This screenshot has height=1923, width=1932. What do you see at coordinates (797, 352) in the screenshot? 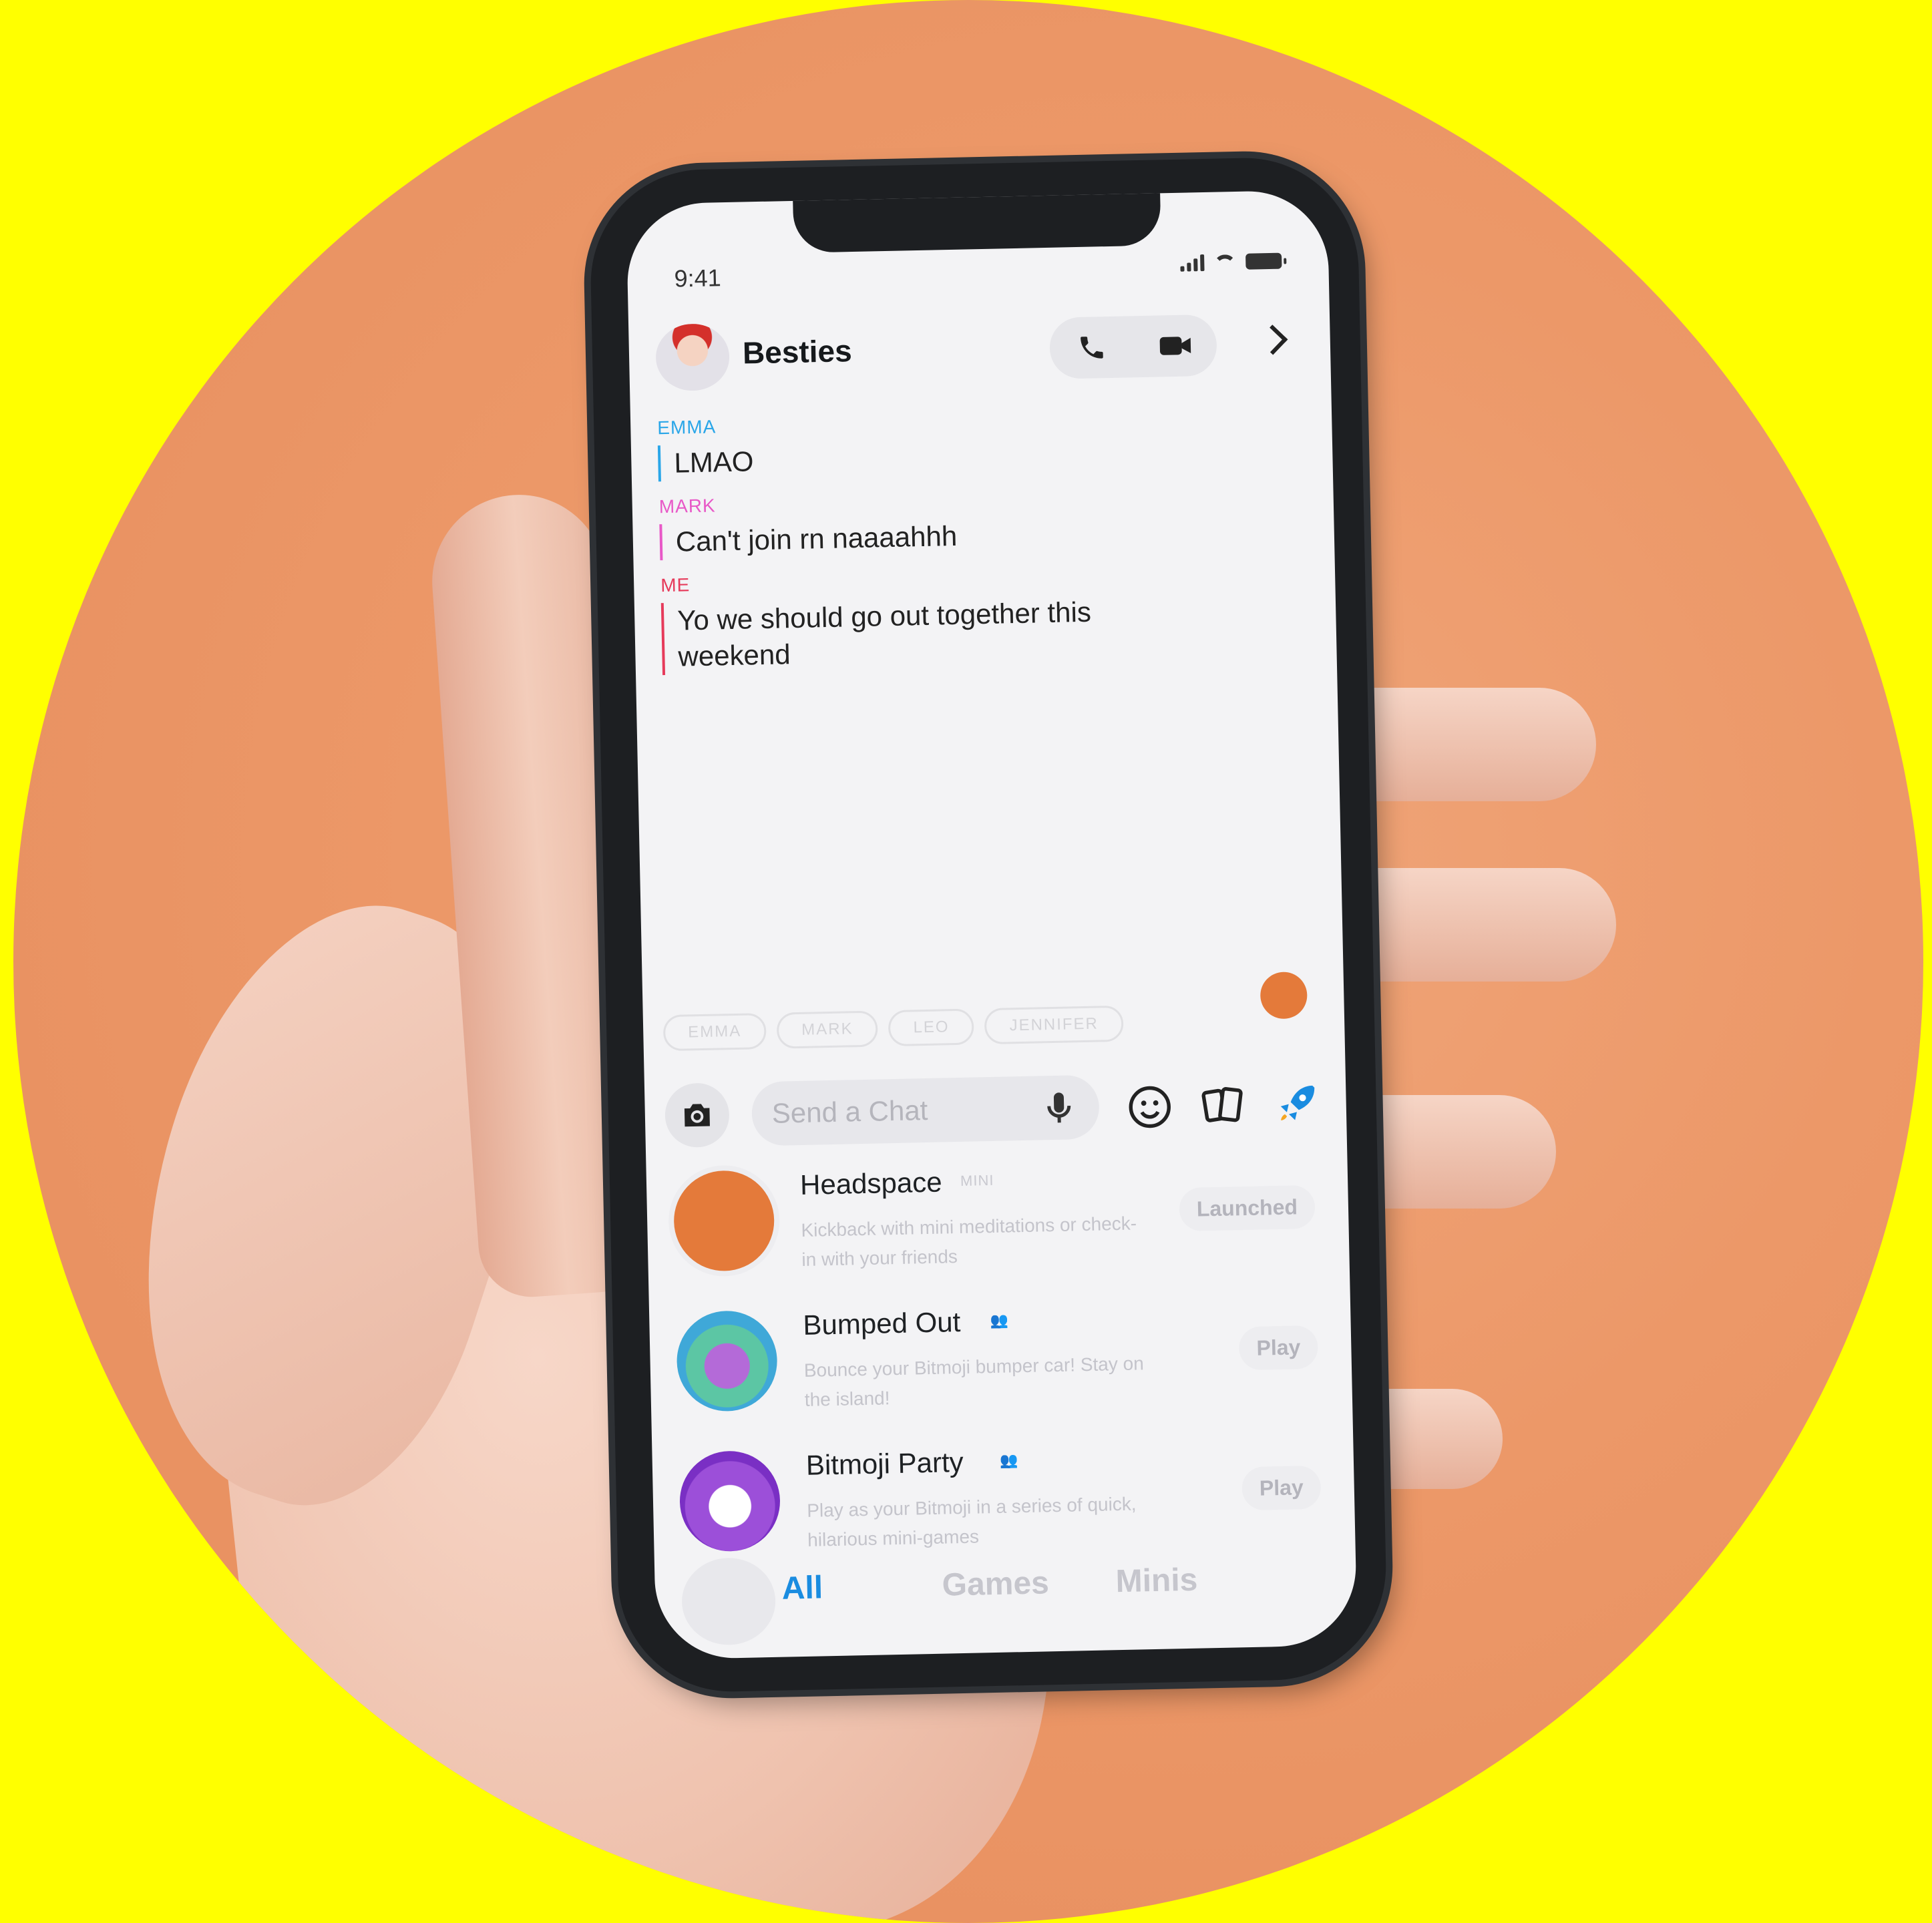
I see `chat-title: Besties` at bounding box center [797, 352].